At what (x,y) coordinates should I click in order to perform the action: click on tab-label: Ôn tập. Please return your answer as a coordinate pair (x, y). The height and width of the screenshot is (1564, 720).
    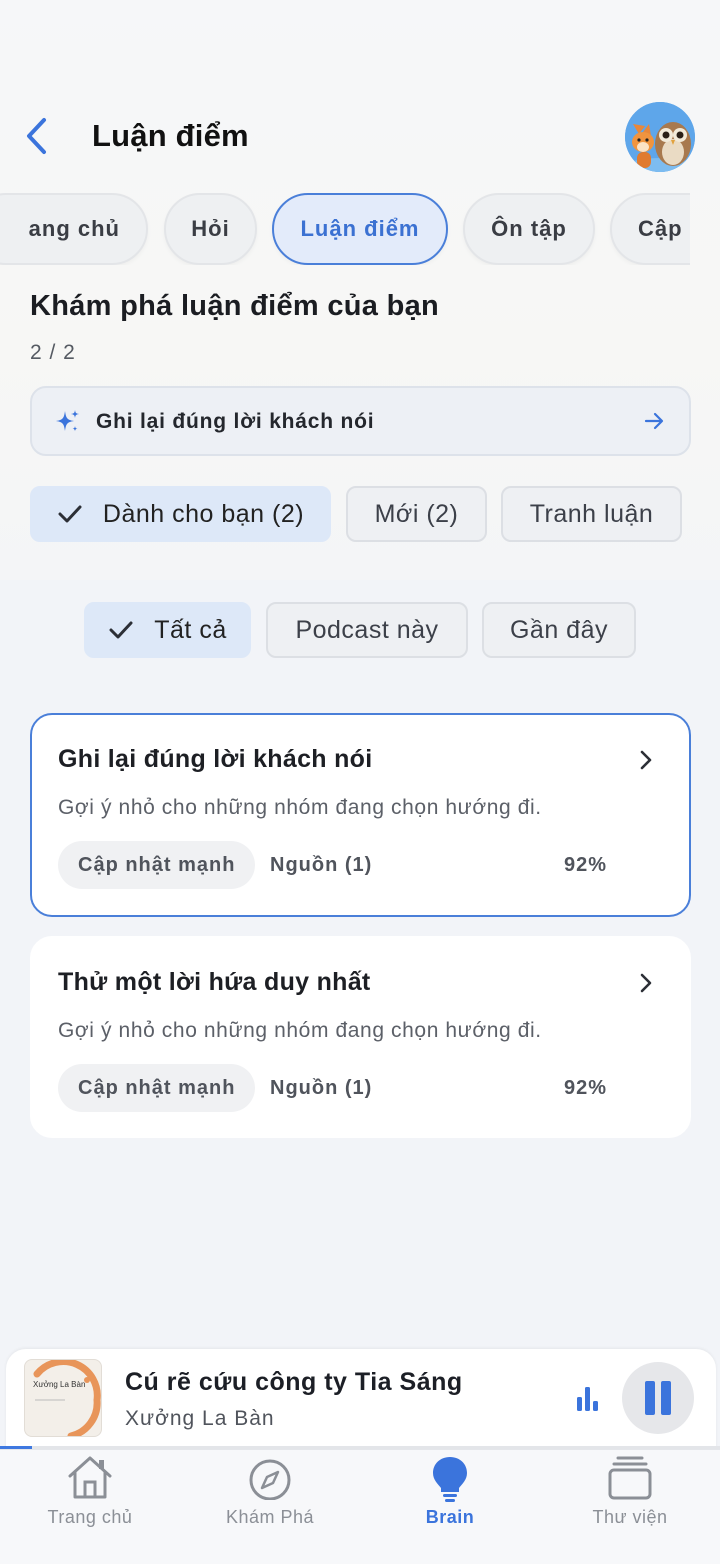
    Looking at the image, I should click on (529, 228).